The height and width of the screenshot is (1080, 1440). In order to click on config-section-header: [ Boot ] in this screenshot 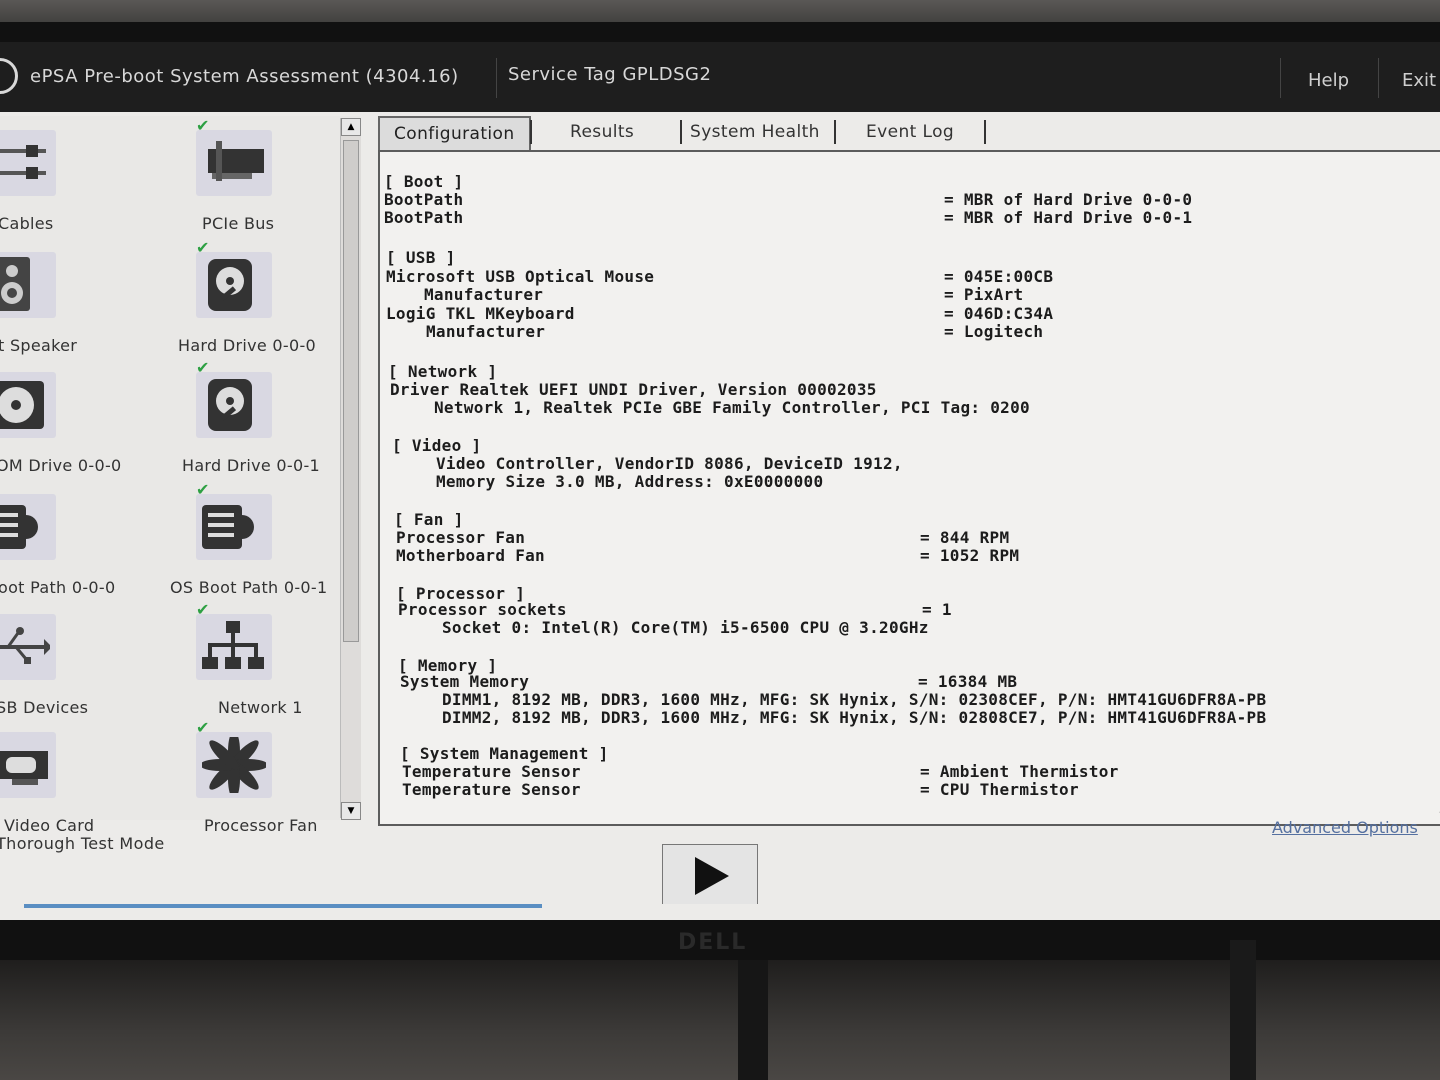, I will do `click(424, 181)`.